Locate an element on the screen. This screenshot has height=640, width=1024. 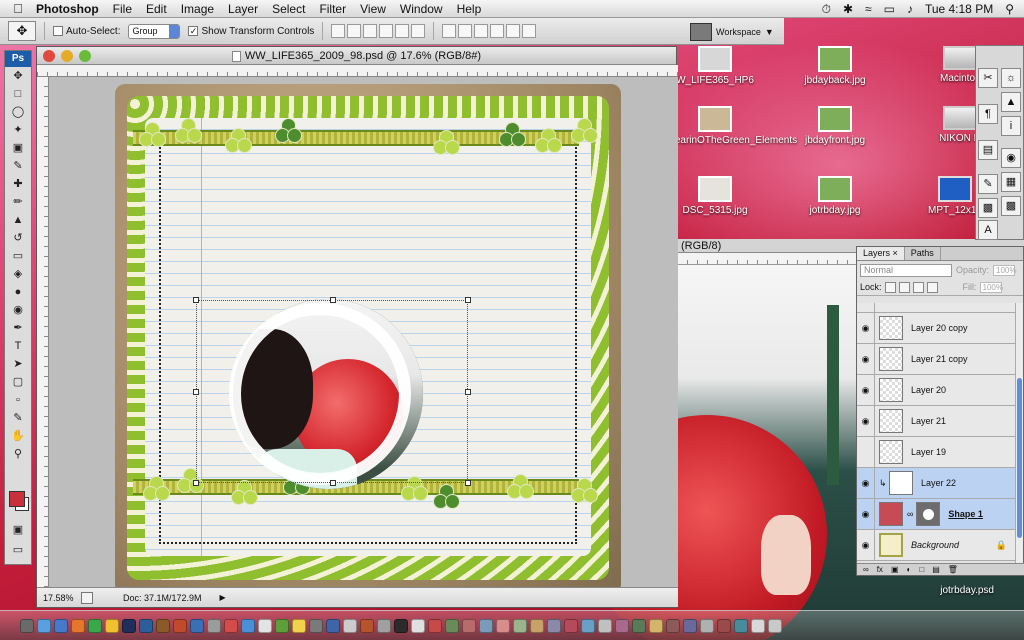
menu-clock: Tue 4:18 PM is located at coordinates (959, 9).